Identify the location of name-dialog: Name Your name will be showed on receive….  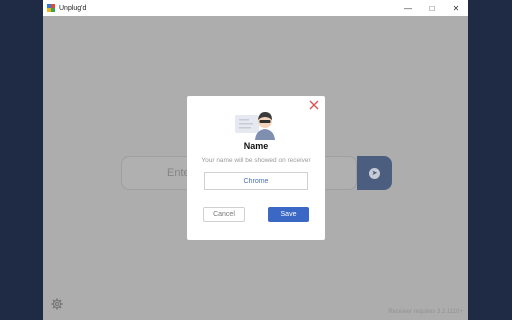
(256, 168).